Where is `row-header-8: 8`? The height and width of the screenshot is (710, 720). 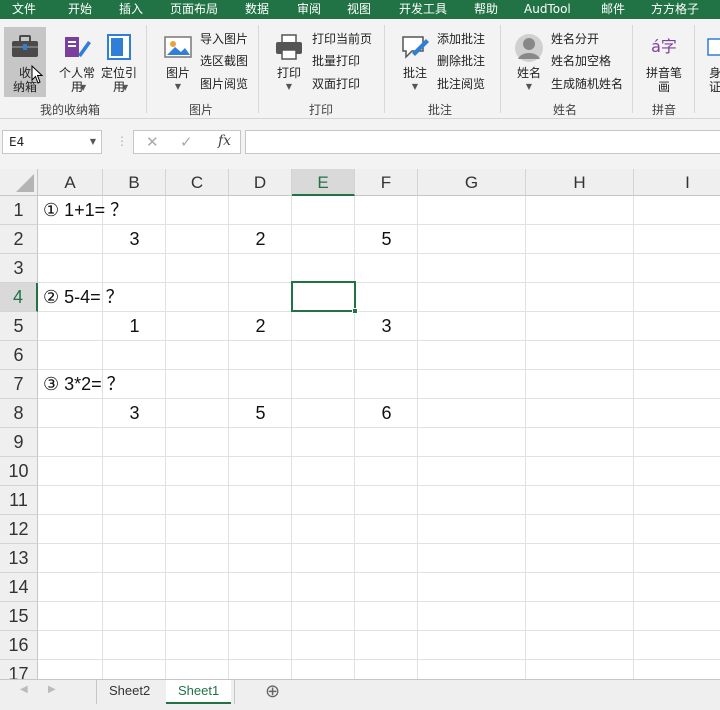
row-header-8: 8 is located at coordinates (19, 413).